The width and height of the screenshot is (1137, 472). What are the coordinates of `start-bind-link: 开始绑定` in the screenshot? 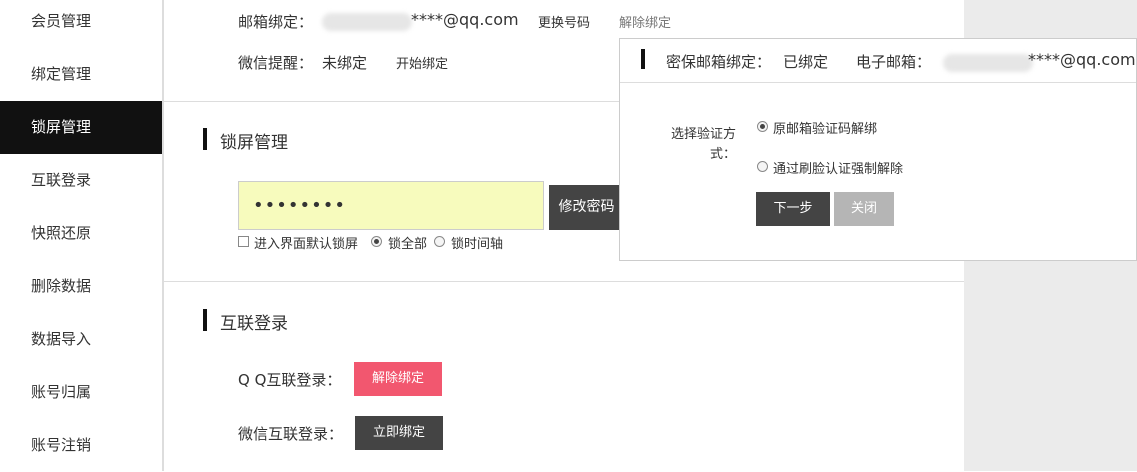 It's located at (422, 62).